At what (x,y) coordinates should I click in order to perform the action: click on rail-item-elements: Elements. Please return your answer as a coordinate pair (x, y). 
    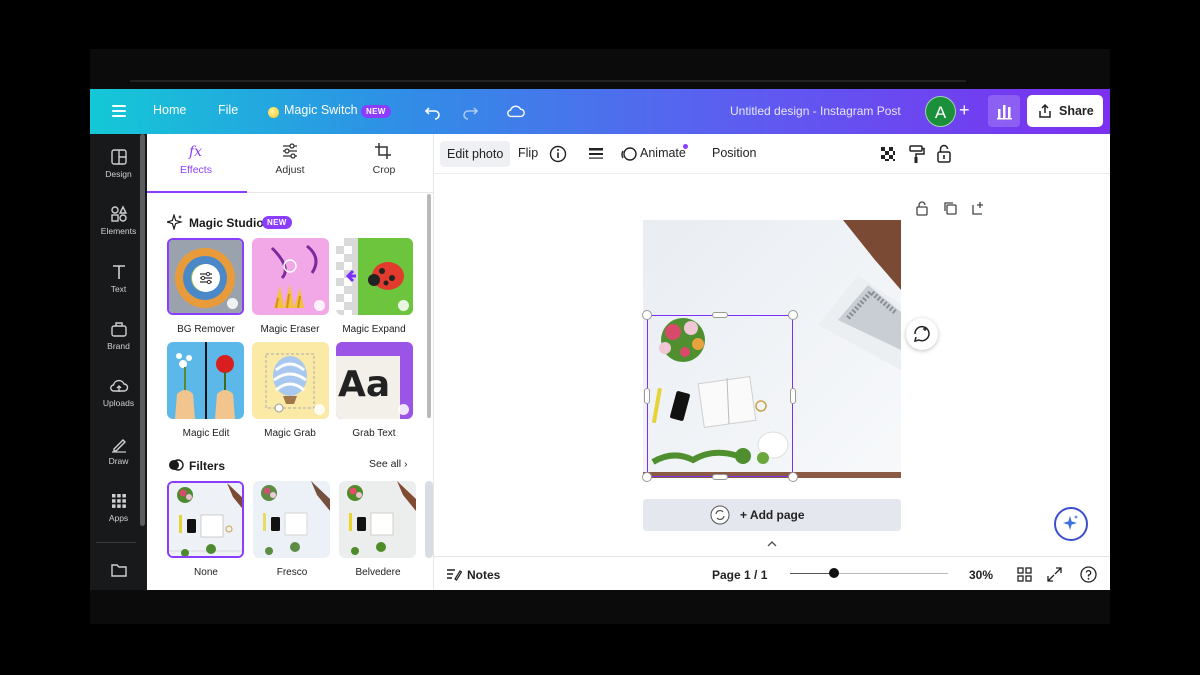
    Looking at the image, I should click on (118, 220).